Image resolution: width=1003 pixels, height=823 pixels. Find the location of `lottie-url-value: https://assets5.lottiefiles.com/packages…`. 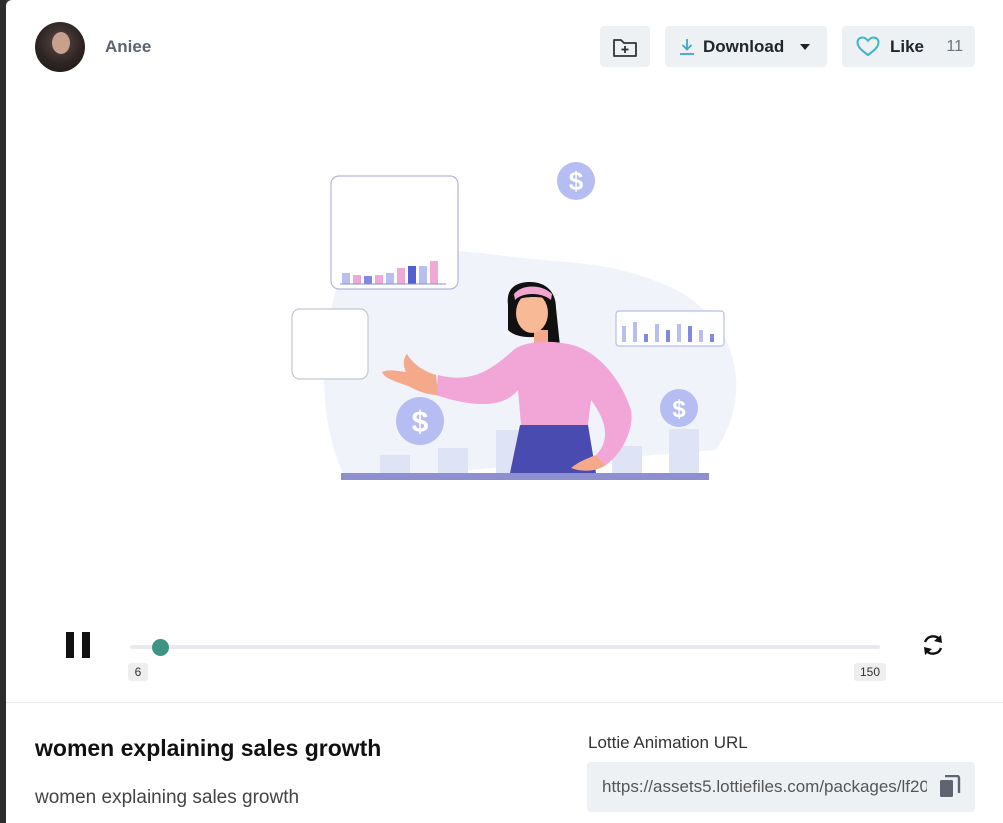

lottie-url-value: https://assets5.lottiefiles.com/packages… is located at coordinates (764, 787).